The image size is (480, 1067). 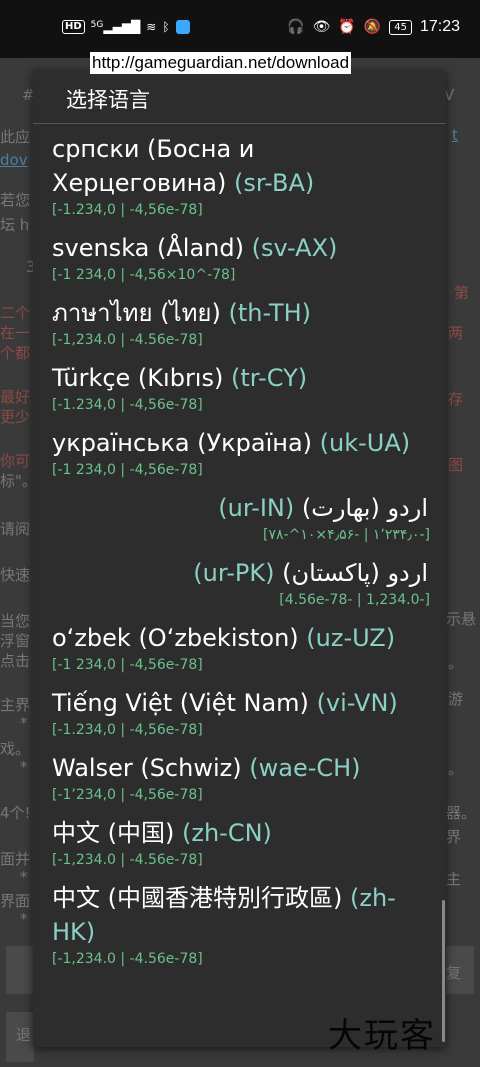 I want to click on background-text: 界面, so click(x=15, y=901).